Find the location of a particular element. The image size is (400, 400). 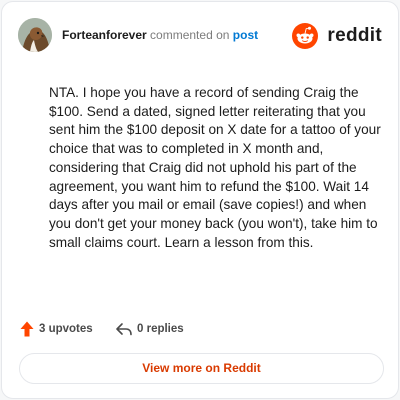

comment-header: Forteanforever commented on post reddit is located at coordinates (200, 36).